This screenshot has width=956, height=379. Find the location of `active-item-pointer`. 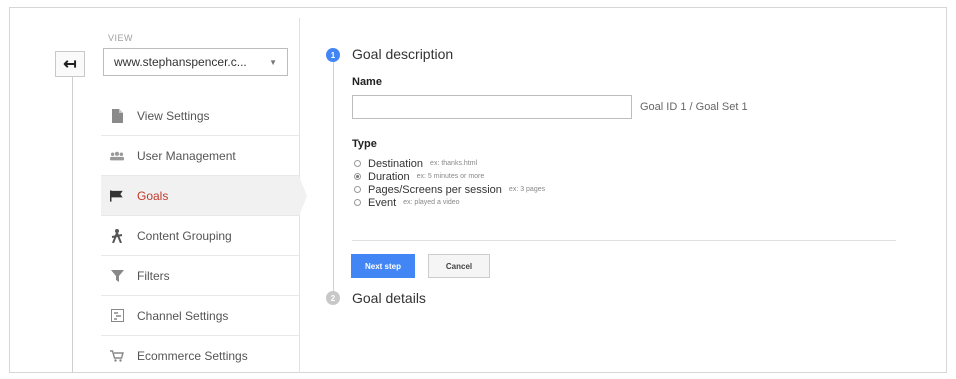

active-item-pointer is located at coordinates (303, 196).